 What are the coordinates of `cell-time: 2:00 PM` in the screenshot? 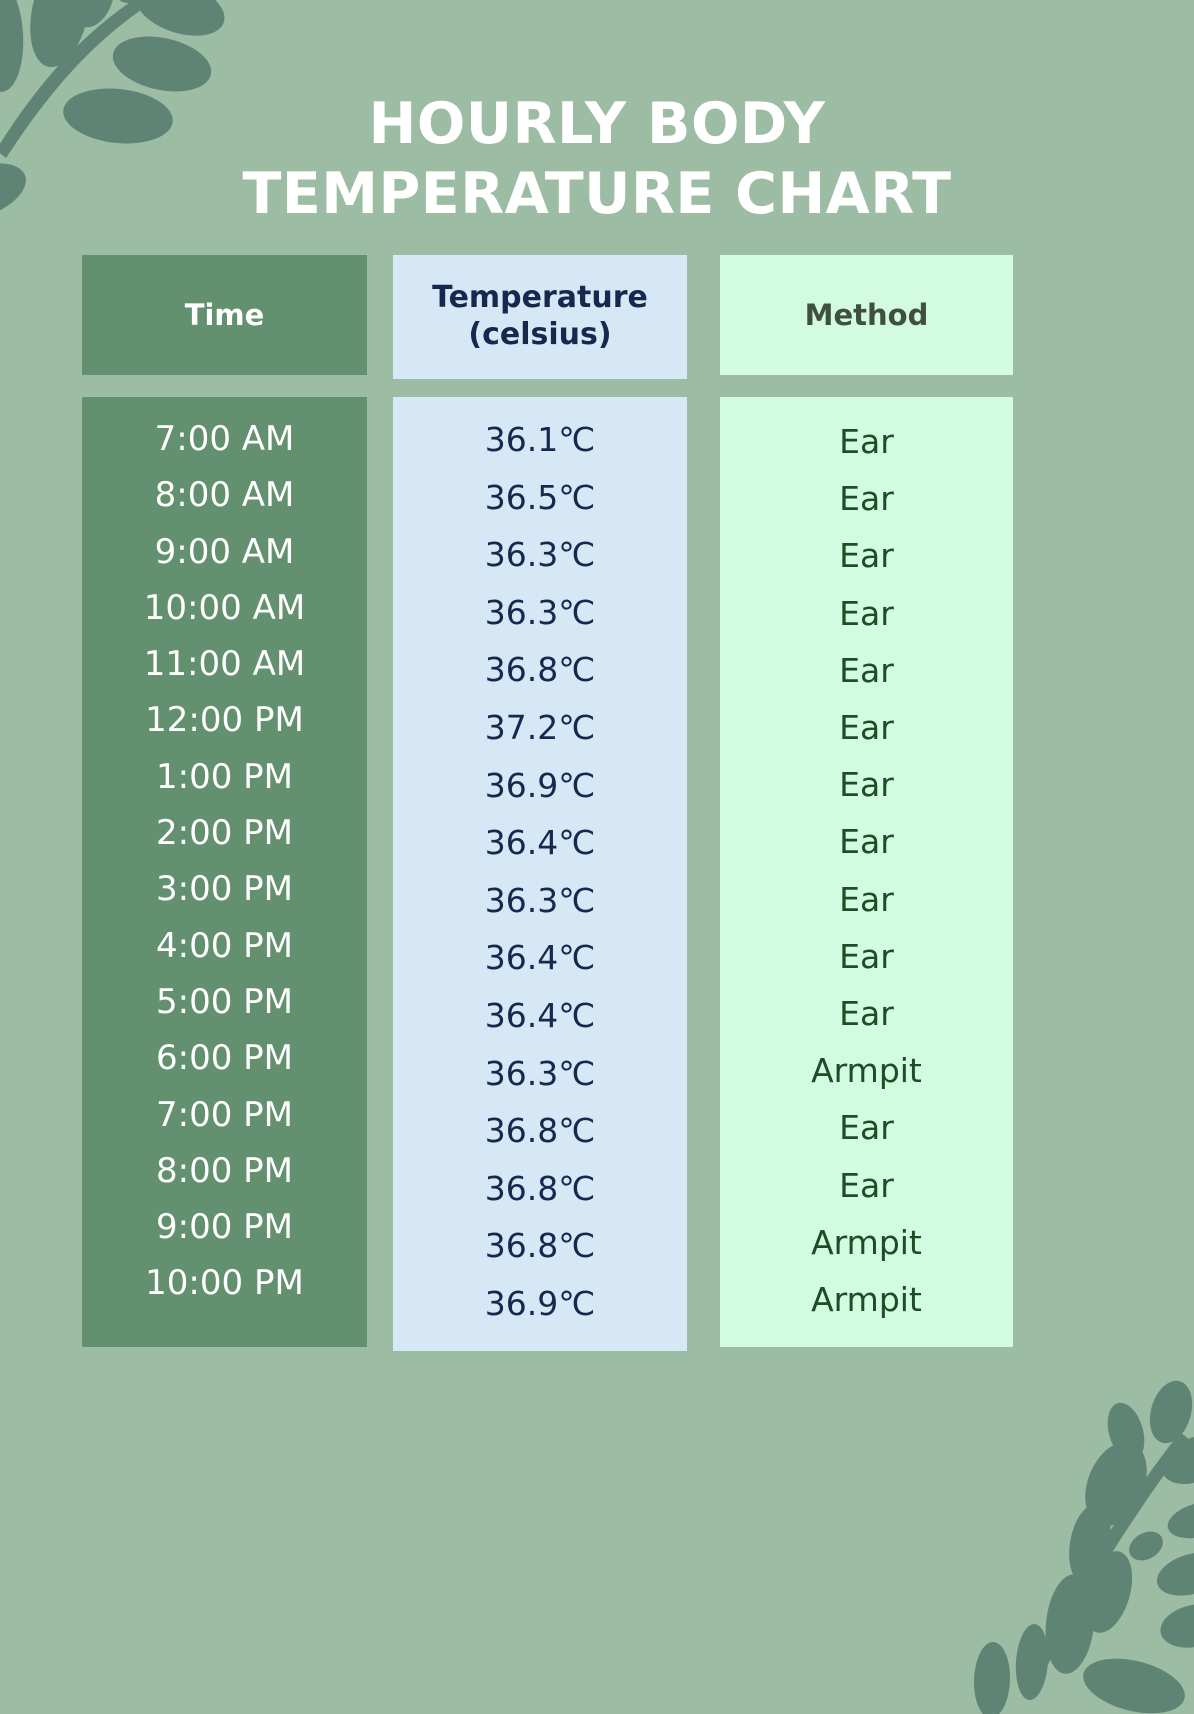 It's located at (224, 833).